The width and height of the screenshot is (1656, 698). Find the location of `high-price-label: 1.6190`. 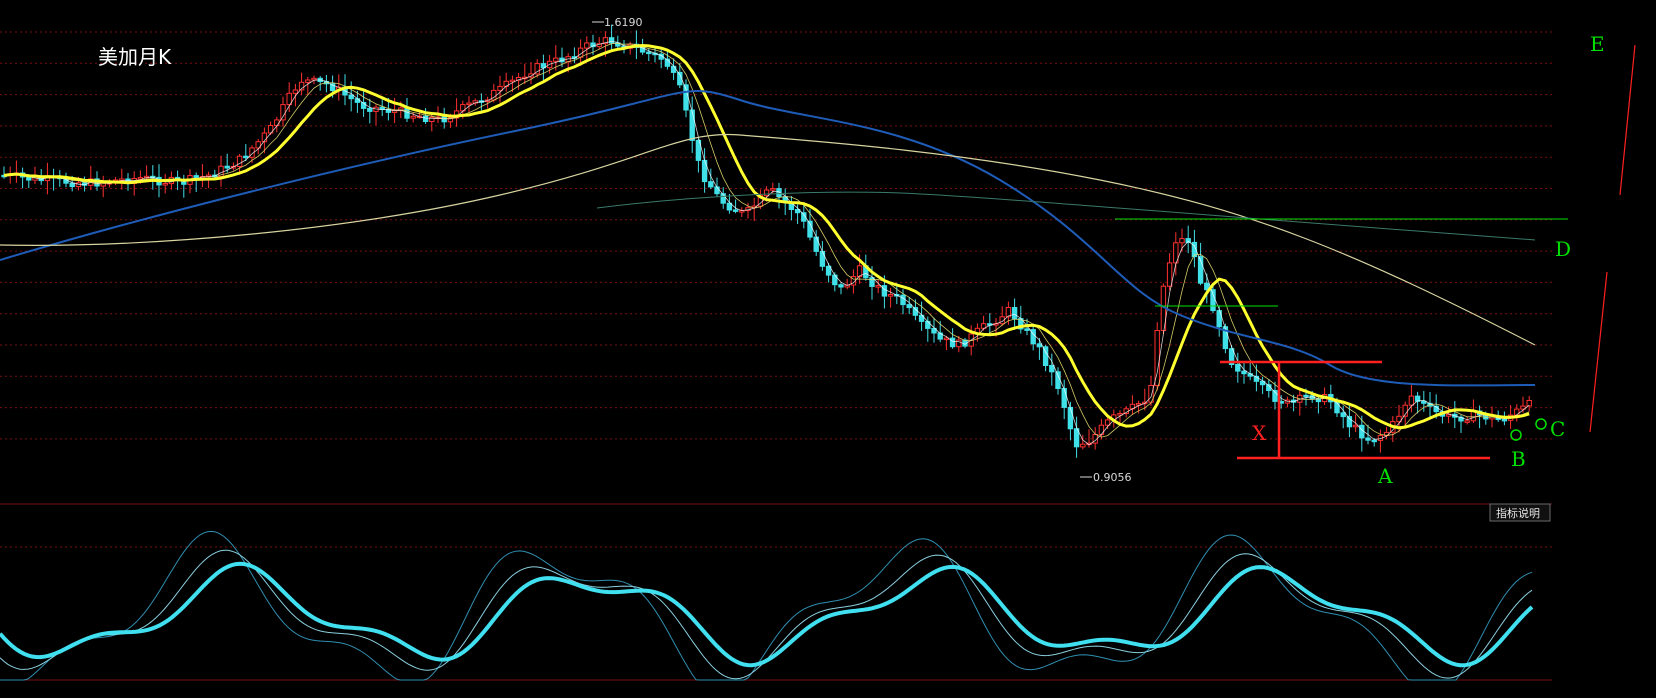

high-price-label: 1.6190 is located at coordinates (623, 22).